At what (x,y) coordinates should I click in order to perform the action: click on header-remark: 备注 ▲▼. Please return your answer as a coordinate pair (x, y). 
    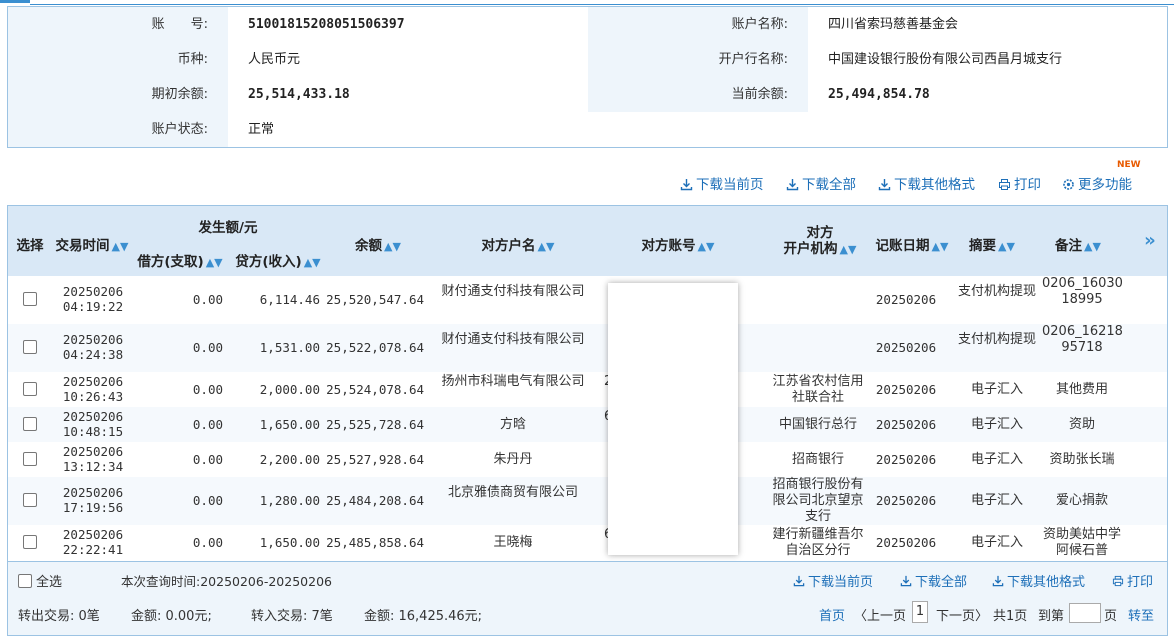
    Looking at the image, I should click on (1078, 244).